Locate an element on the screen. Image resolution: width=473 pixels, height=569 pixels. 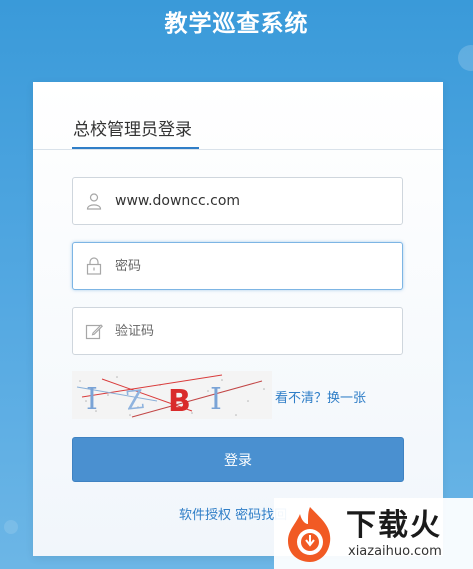
lock-icon is located at coordinates (94, 266).